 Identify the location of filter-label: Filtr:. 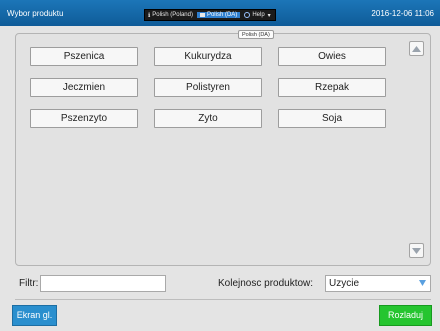
(29, 283).